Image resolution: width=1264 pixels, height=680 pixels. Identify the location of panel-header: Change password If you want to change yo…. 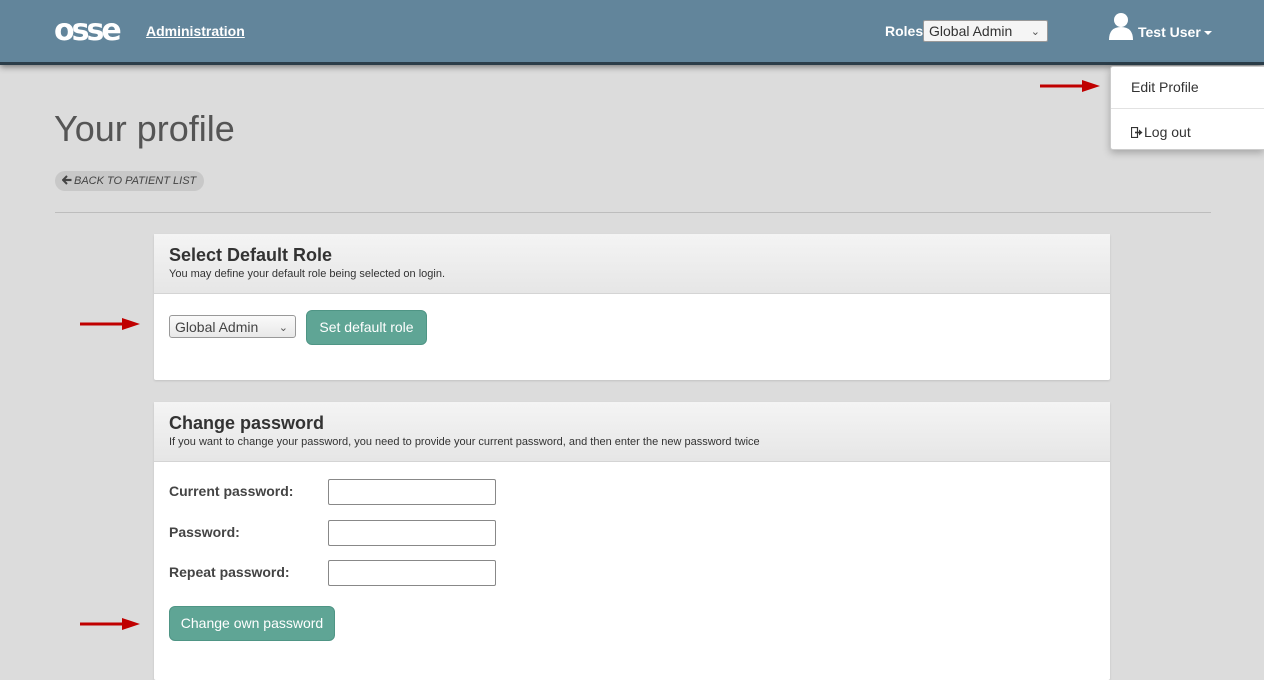
(632, 432).